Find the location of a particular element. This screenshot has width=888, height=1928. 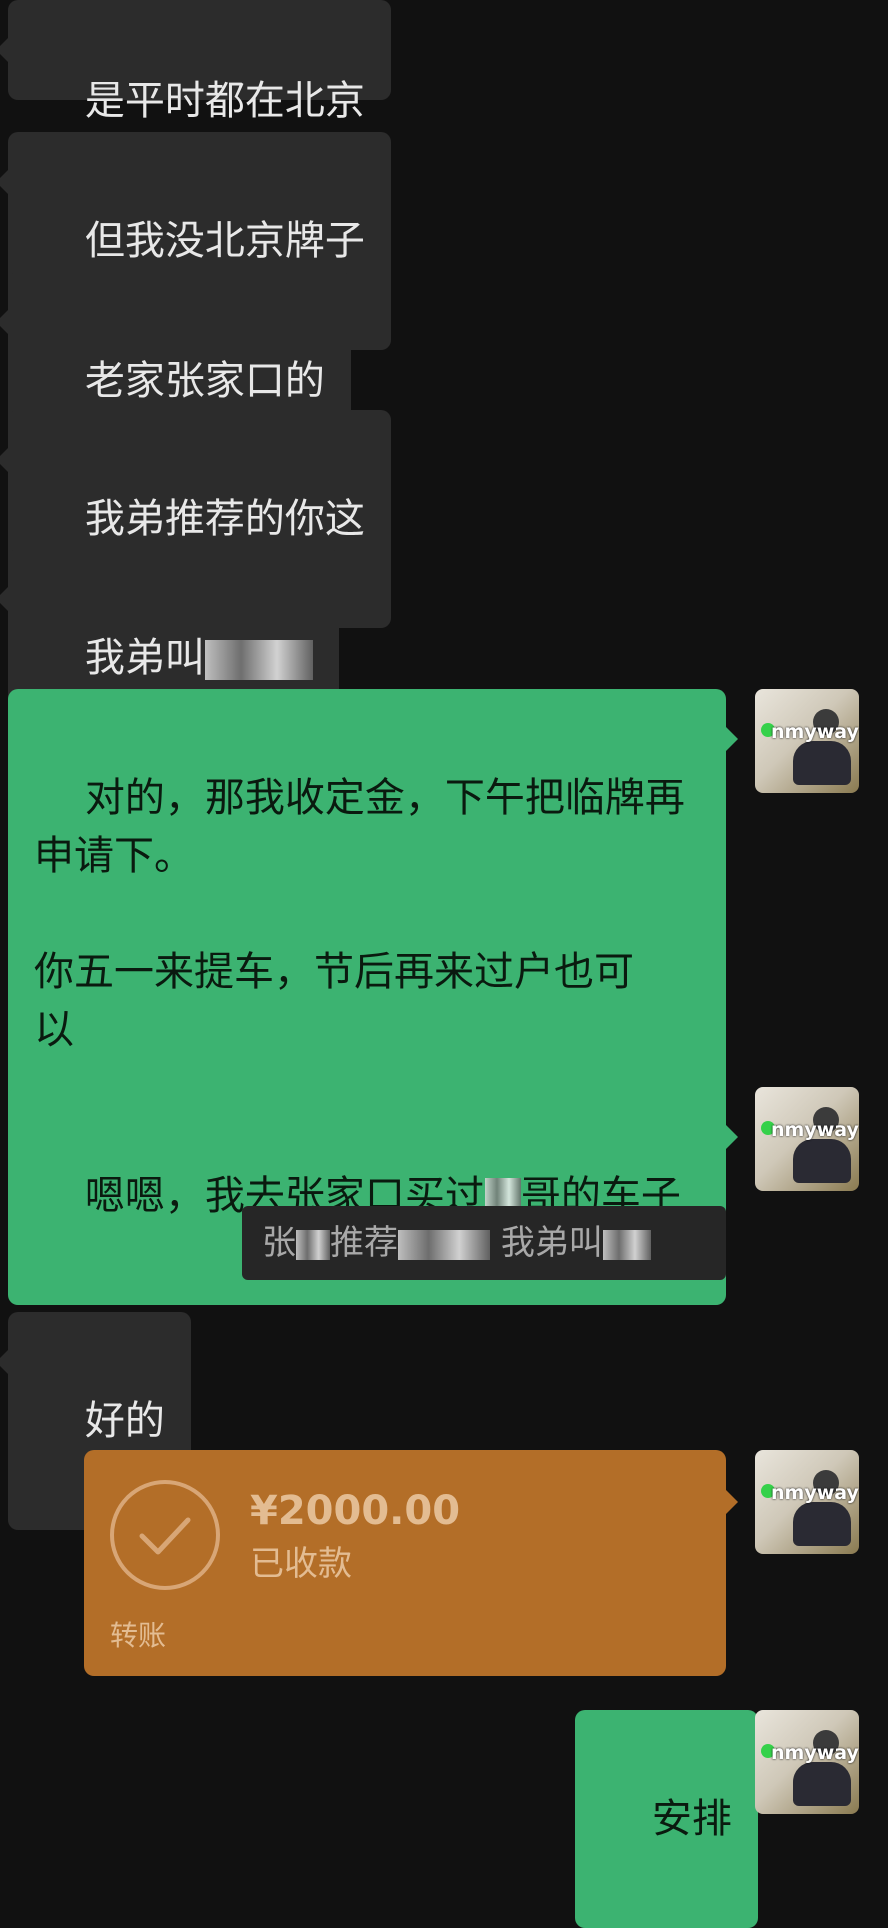

quote-text: 推荐 is located at coordinates (364, 1243).